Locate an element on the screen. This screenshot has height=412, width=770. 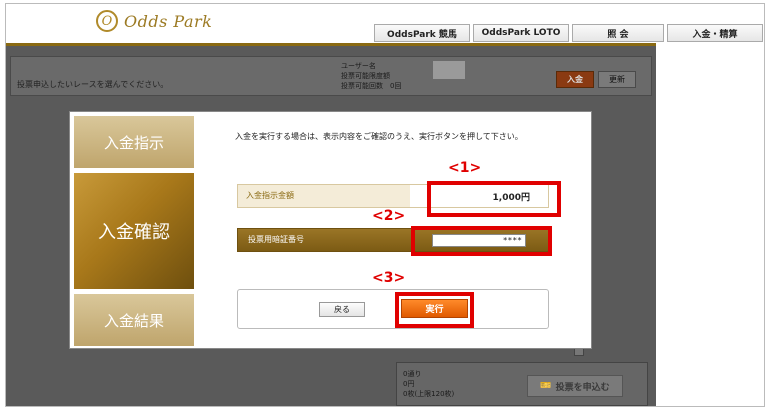
combination-count: 0通り is located at coordinates (412, 374).